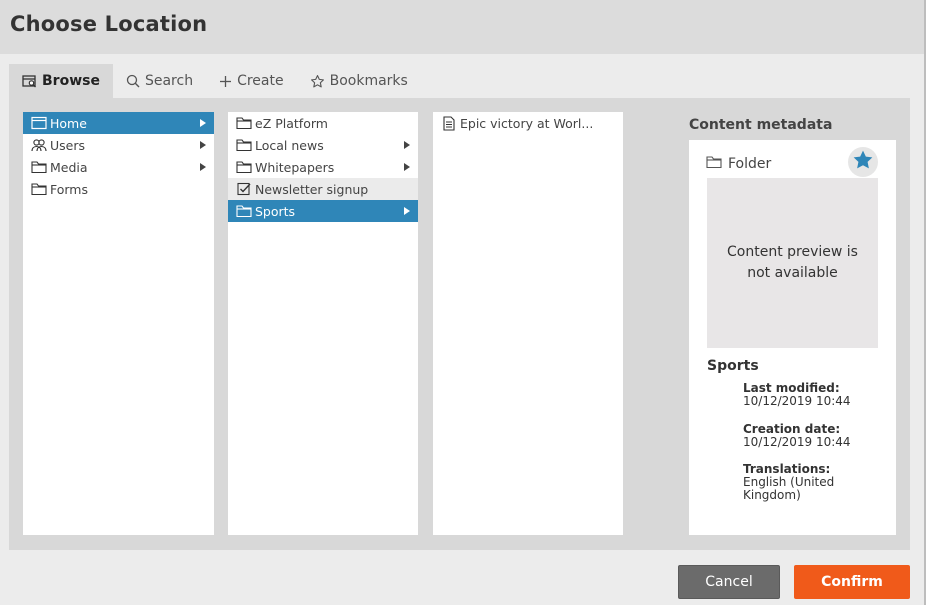 This screenshot has width=926, height=605. Describe the element at coordinates (118, 189) in the screenshot. I see `list-item-forms: Forms` at that location.